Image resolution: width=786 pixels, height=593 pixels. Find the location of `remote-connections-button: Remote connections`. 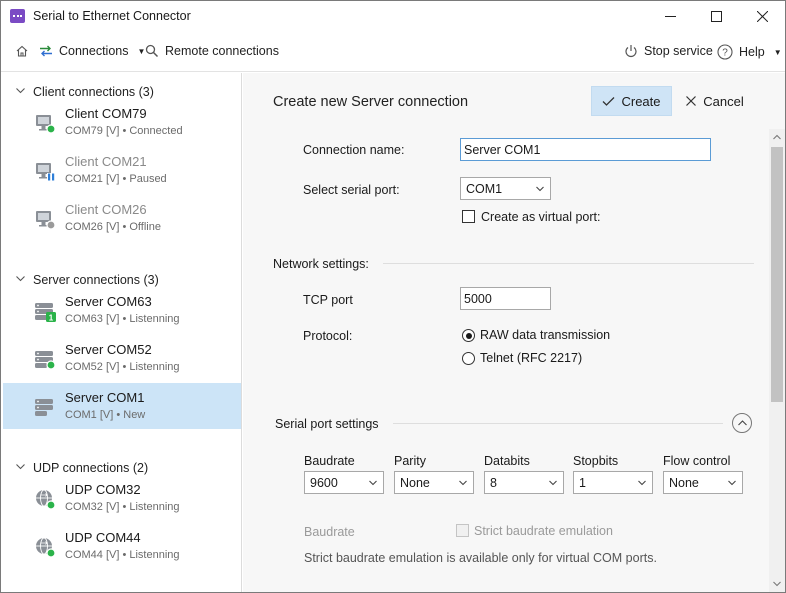

remote-connections-button: Remote connections is located at coordinates (212, 51).